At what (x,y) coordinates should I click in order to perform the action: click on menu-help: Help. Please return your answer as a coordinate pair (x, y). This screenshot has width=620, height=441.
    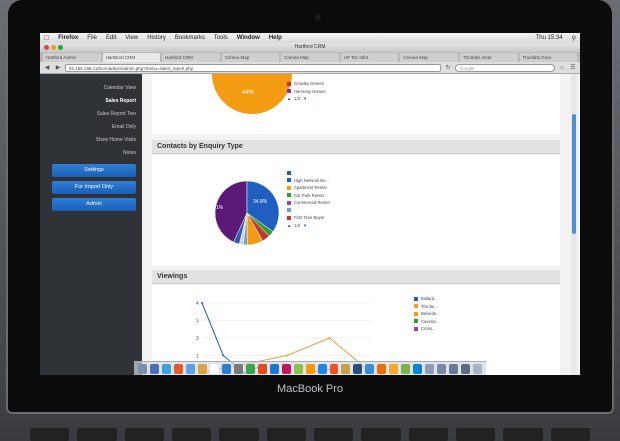
    Looking at the image, I should click on (275, 38).